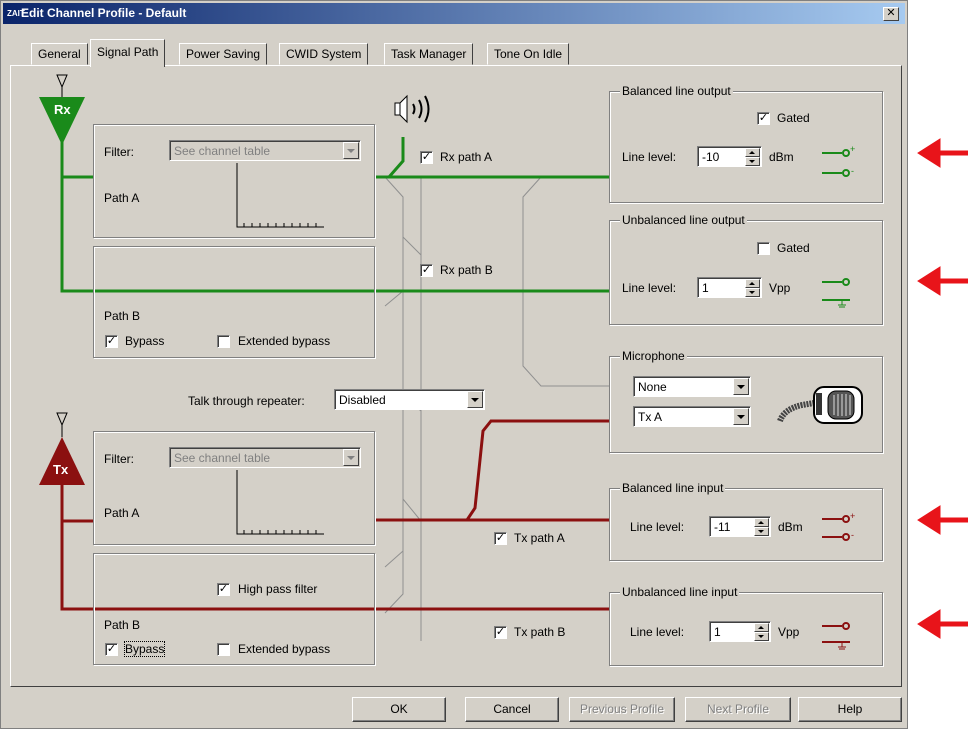  What do you see at coordinates (781, 157) in the screenshot?
I see `balanced-output-unit: dBm` at bounding box center [781, 157].